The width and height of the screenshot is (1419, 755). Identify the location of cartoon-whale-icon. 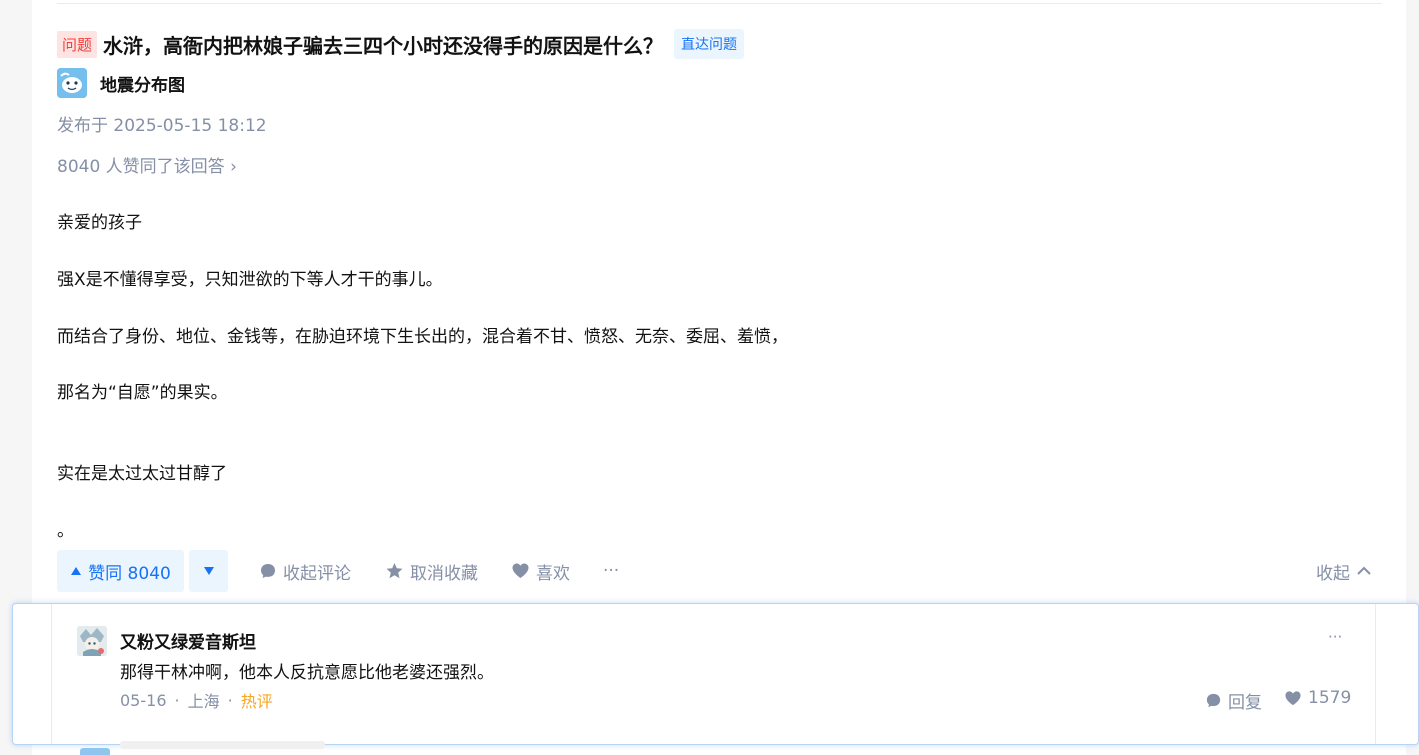
(72, 83).